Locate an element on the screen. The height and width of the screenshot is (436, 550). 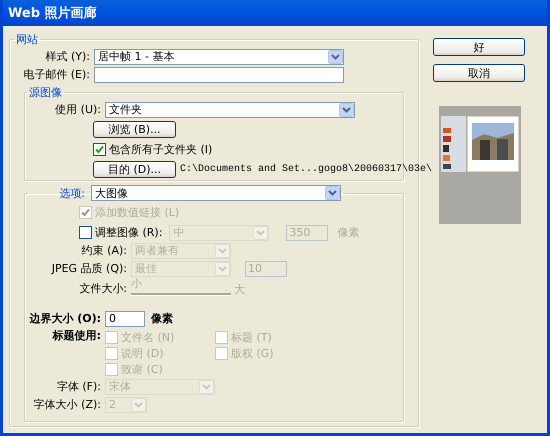
checkbox-label: 调整图像 (R): is located at coordinates (128, 232).